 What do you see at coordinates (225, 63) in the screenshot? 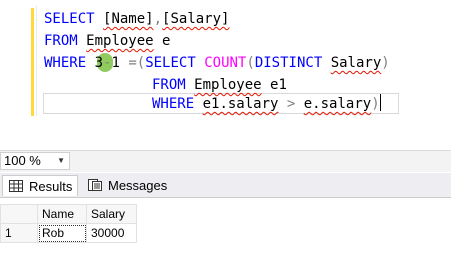
I see `function: COUNT` at bounding box center [225, 63].